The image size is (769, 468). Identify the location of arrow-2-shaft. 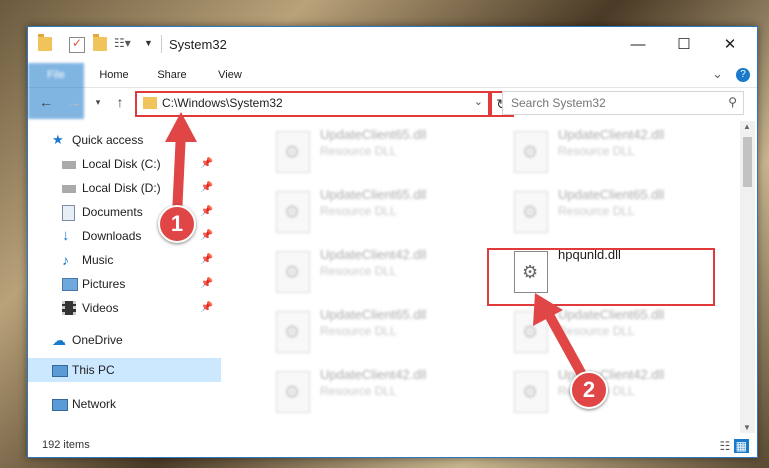
(566, 346).